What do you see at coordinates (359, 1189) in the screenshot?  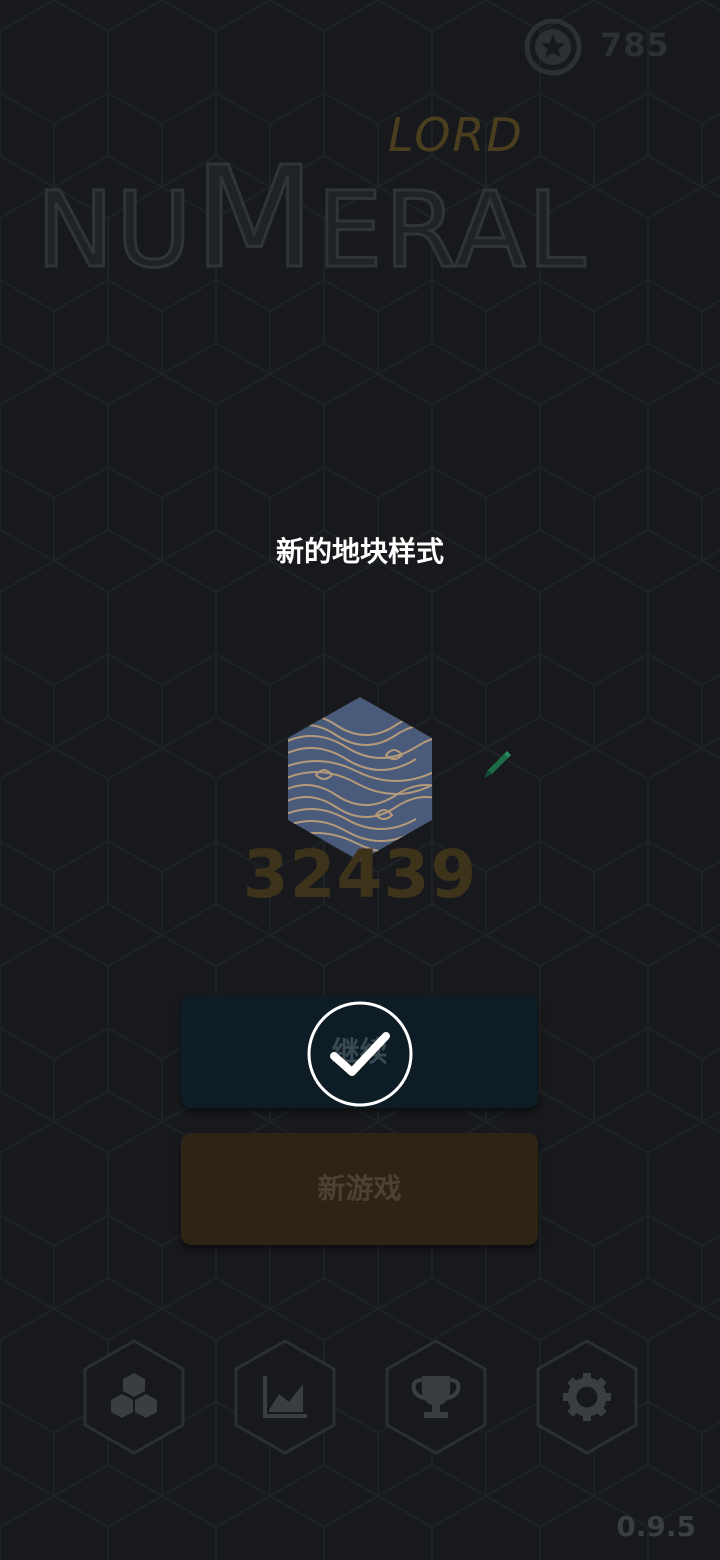 I see `new-game-button: 新游戏` at bounding box center [359, 1189].